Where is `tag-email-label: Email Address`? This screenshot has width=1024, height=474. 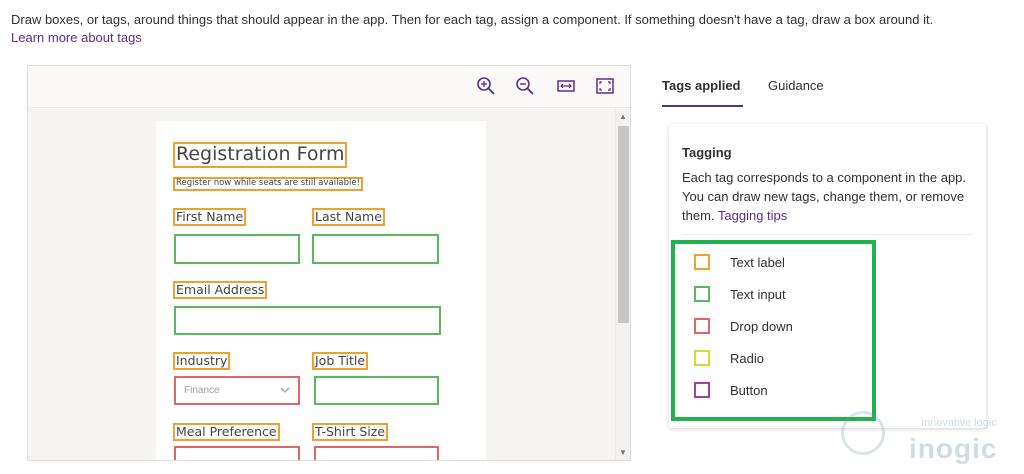
tag-email-label: Email Address is located at coordinates (220, 290).